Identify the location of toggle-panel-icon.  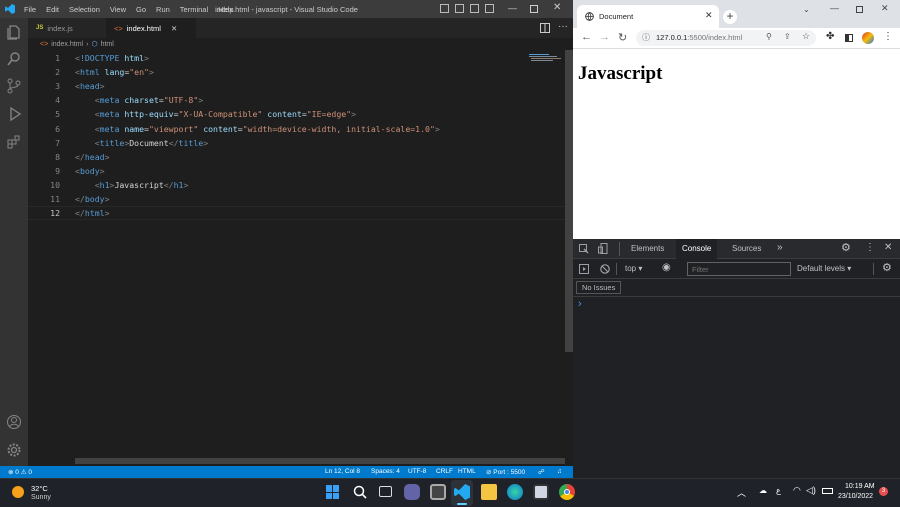
(459, 8).